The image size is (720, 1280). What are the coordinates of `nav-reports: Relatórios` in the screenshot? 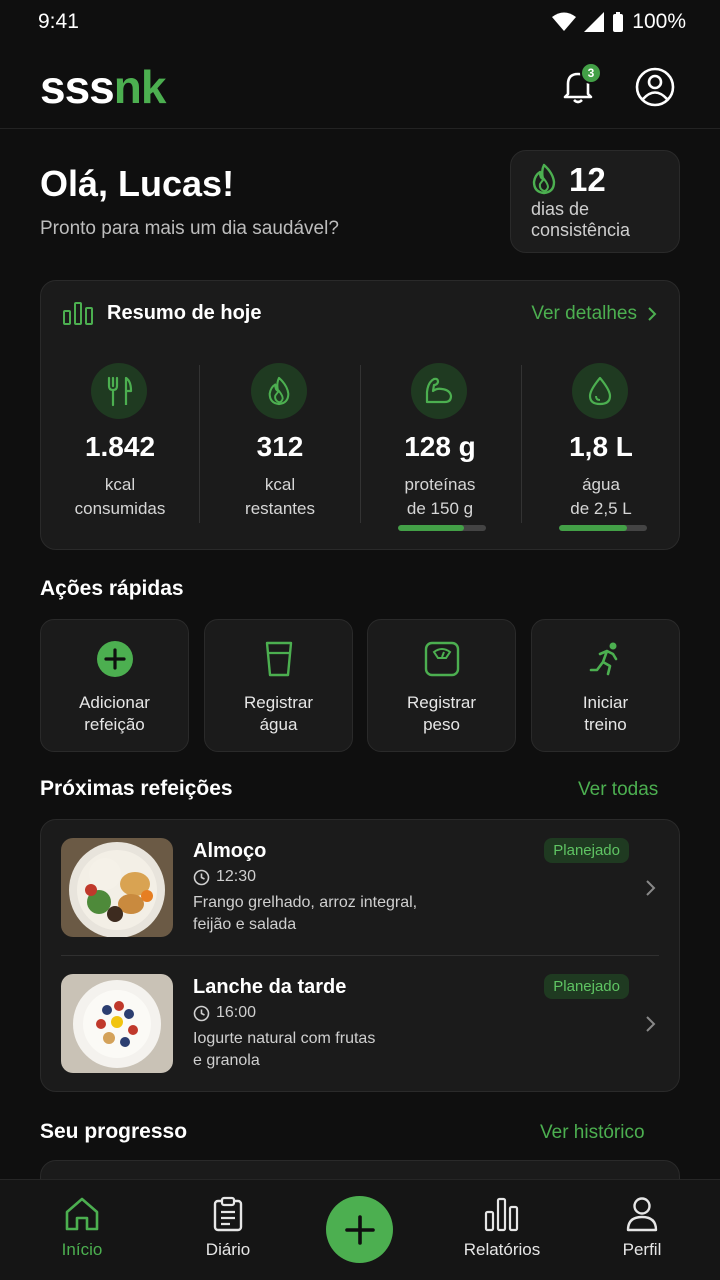 It's located at (502, 1228).